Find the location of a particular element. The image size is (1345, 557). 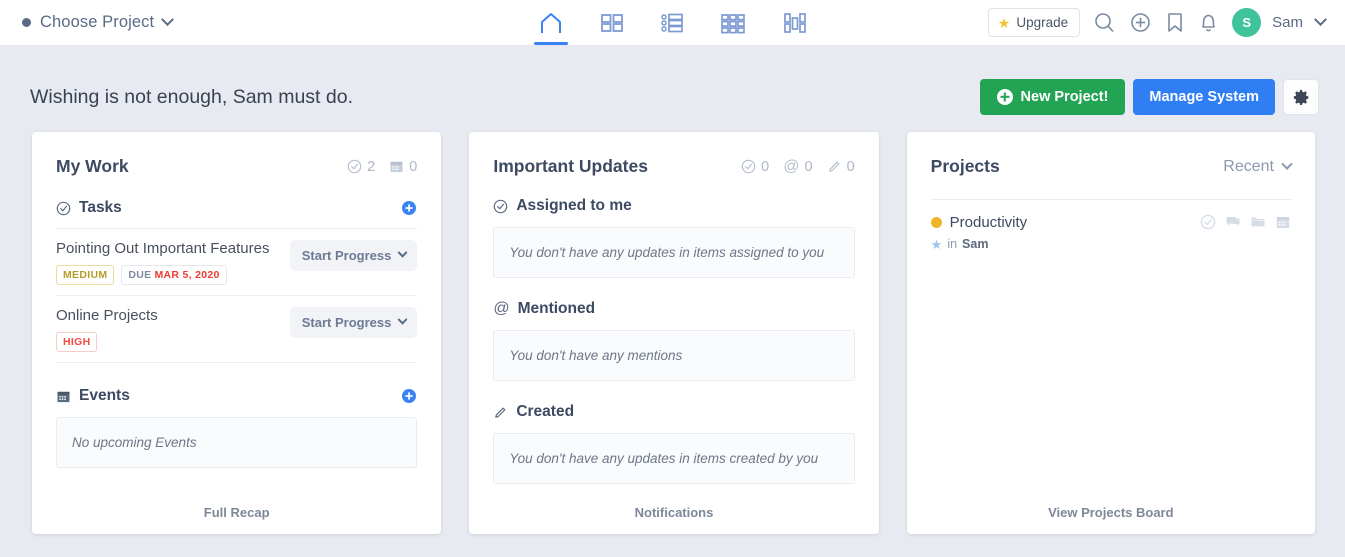

search-icon is located at coordinates (1104, 23).